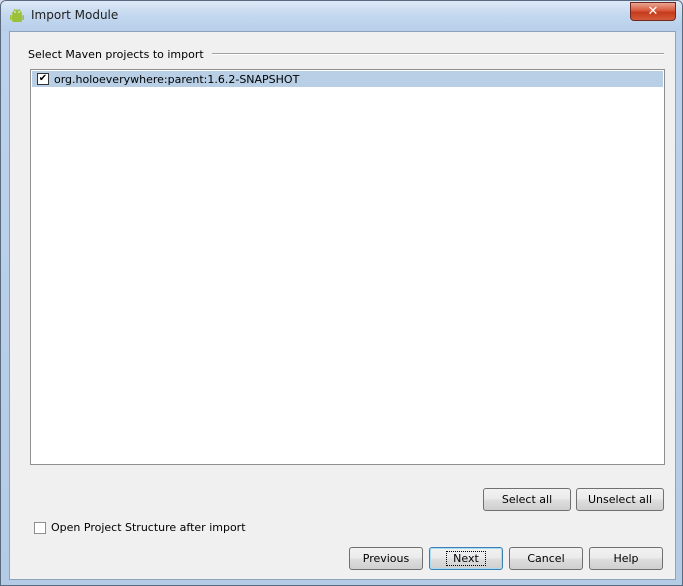 Image resolution: width=683 pixels, height=586 pixels. Describe the element at coordinates (546, 558) in the screenshot. I see `cancel-button: Cancel` at that location.